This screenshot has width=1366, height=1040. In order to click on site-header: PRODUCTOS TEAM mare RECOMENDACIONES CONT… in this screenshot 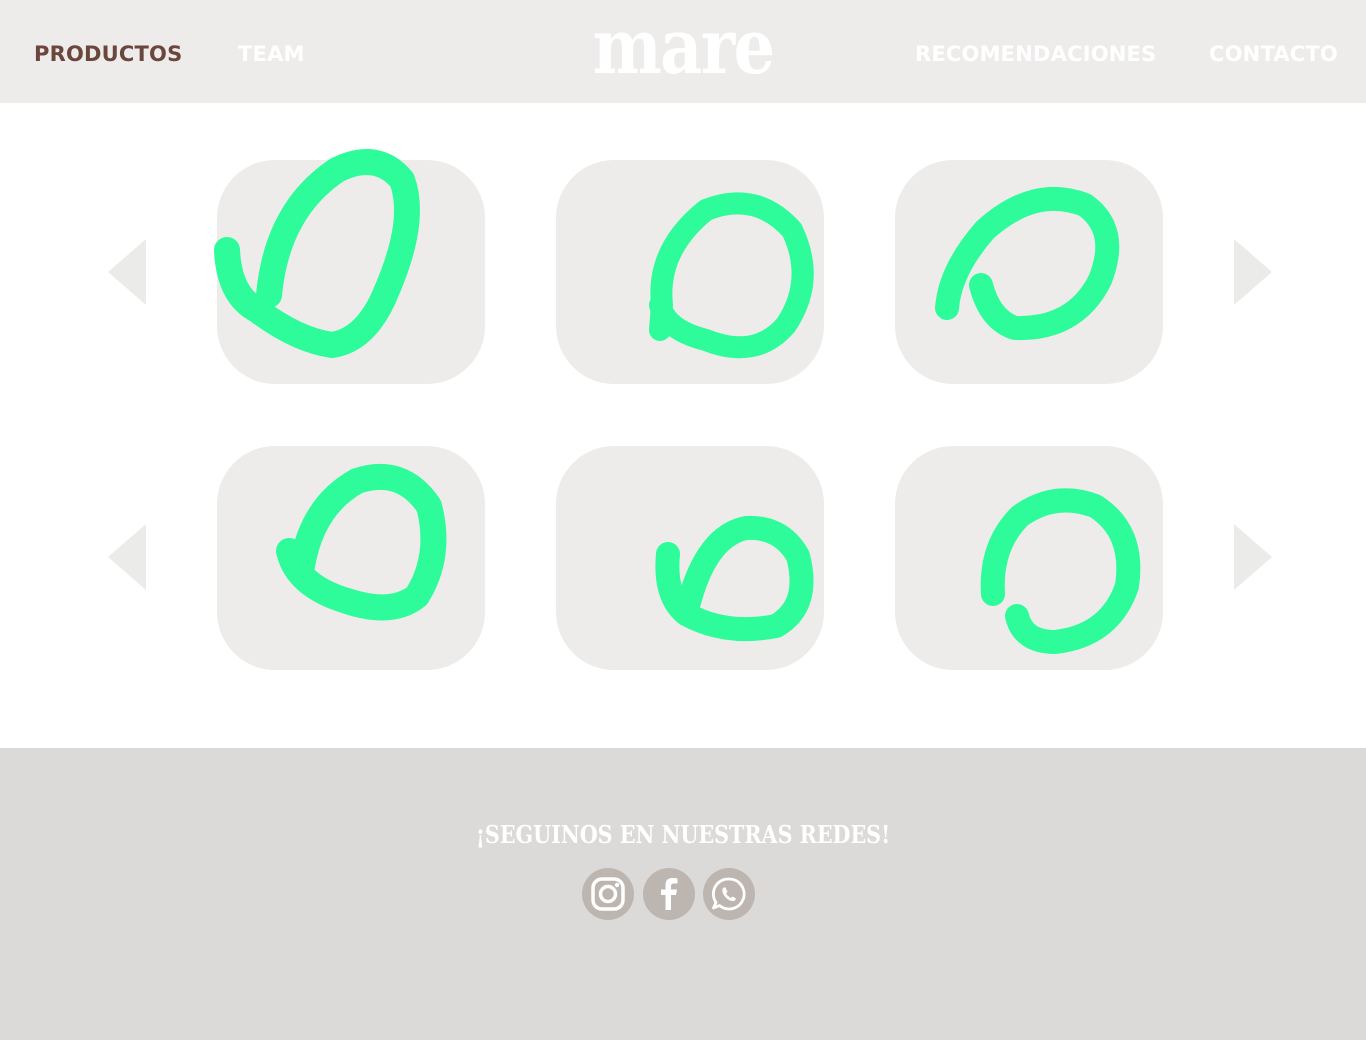, I will do `click(683, 51)`.